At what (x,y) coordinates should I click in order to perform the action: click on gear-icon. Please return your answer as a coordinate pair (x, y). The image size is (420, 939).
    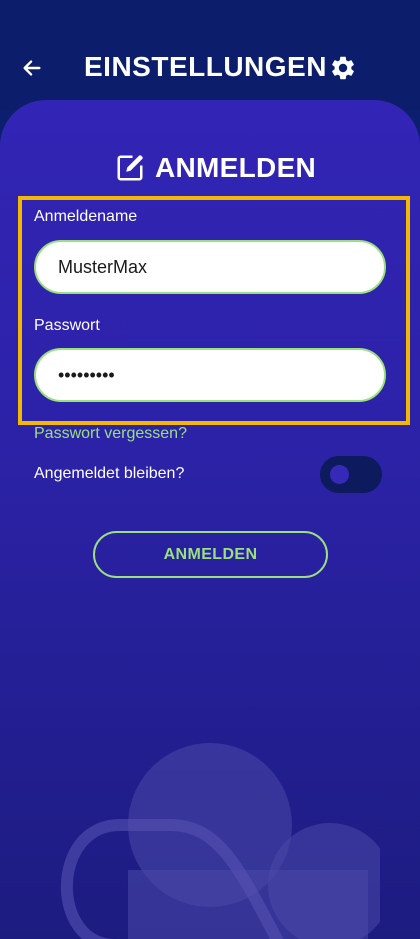
    Looking at the image, I should click on (343, 68).